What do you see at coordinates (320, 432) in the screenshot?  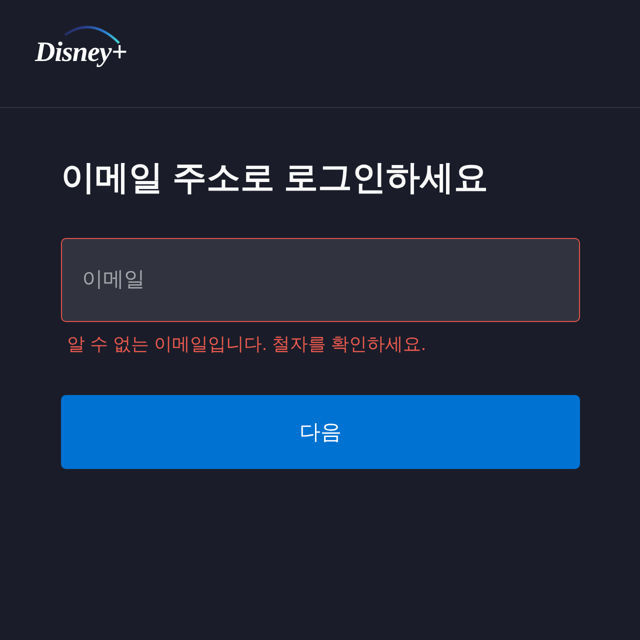 I see `next-button: 다음` at bounding box center [320, 432].